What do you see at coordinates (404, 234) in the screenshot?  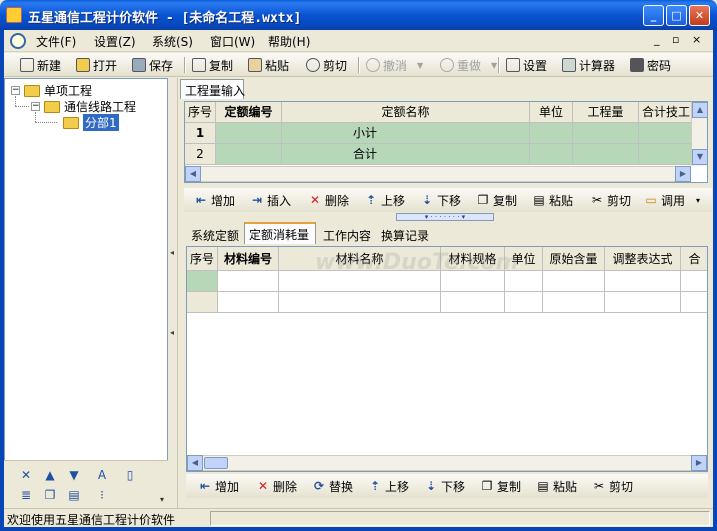 I see `tab-conversion-record: 换算记录` at bounding box center [404, 234].